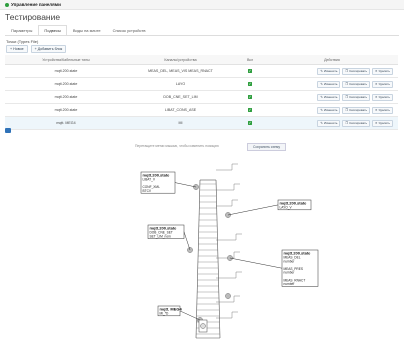 This screenshot has width=404, height=350. What do you see at coordinates (203, 326) in the screenshot?
I see `base-cabinet-dial-icon` at bounding box center [203, 326].